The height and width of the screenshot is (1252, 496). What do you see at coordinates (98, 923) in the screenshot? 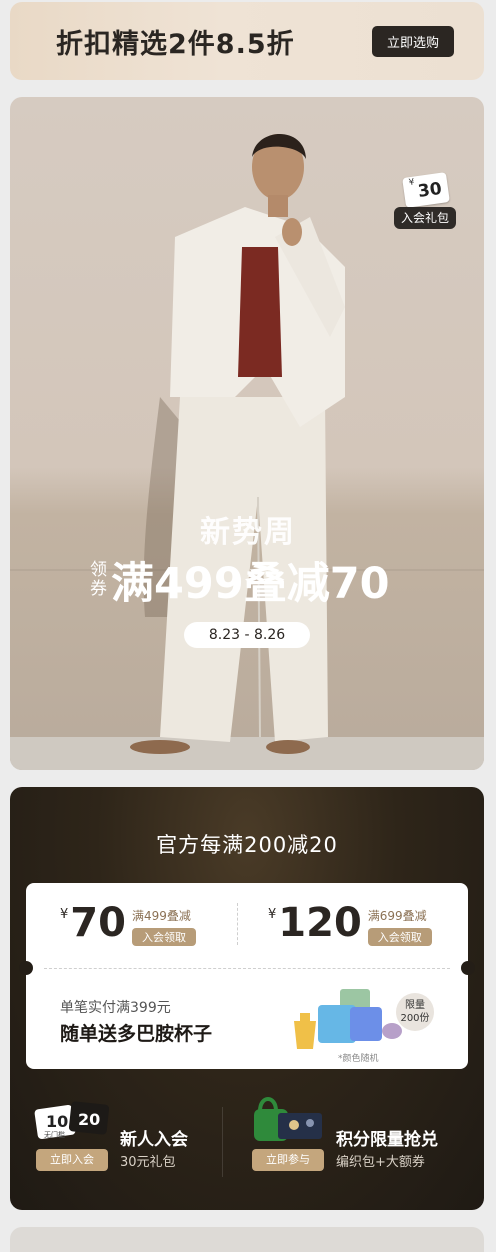
I see `coupon-amount: 70` at bounding box center [98, 923].